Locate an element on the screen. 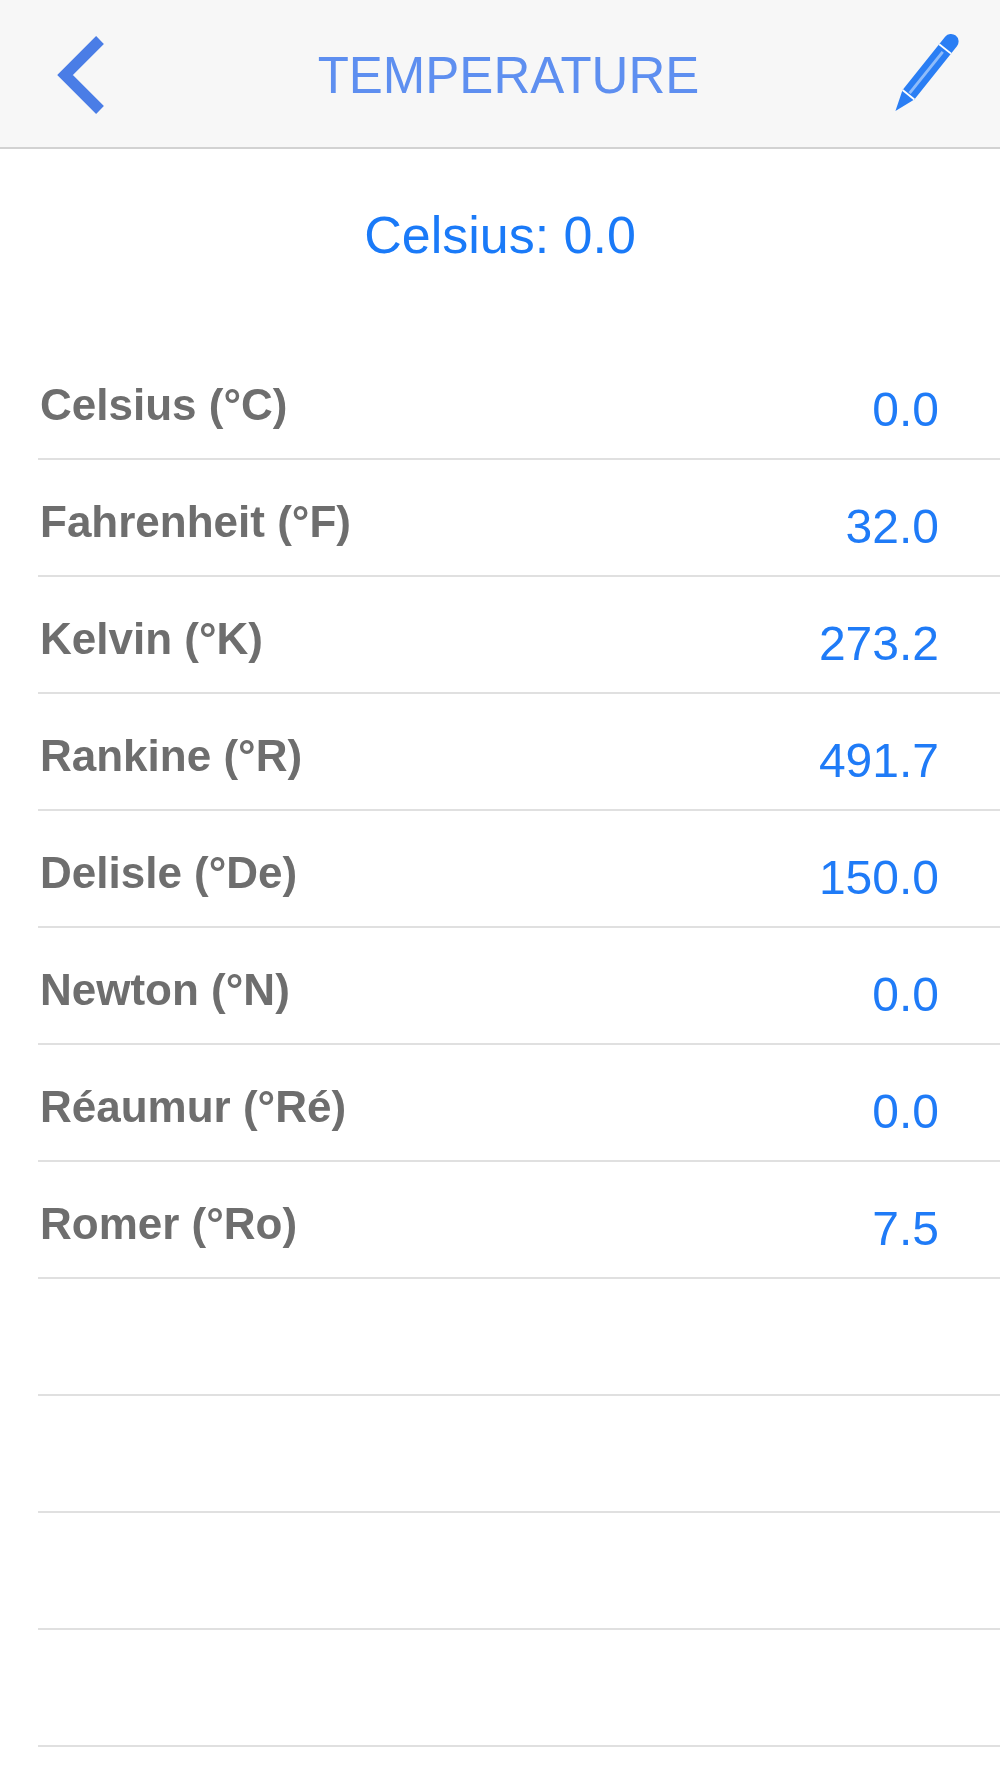 The width and height of the screenshot is (1000, 1778). unit-name: Delisle (°De) is located at coordinates (169, 873).